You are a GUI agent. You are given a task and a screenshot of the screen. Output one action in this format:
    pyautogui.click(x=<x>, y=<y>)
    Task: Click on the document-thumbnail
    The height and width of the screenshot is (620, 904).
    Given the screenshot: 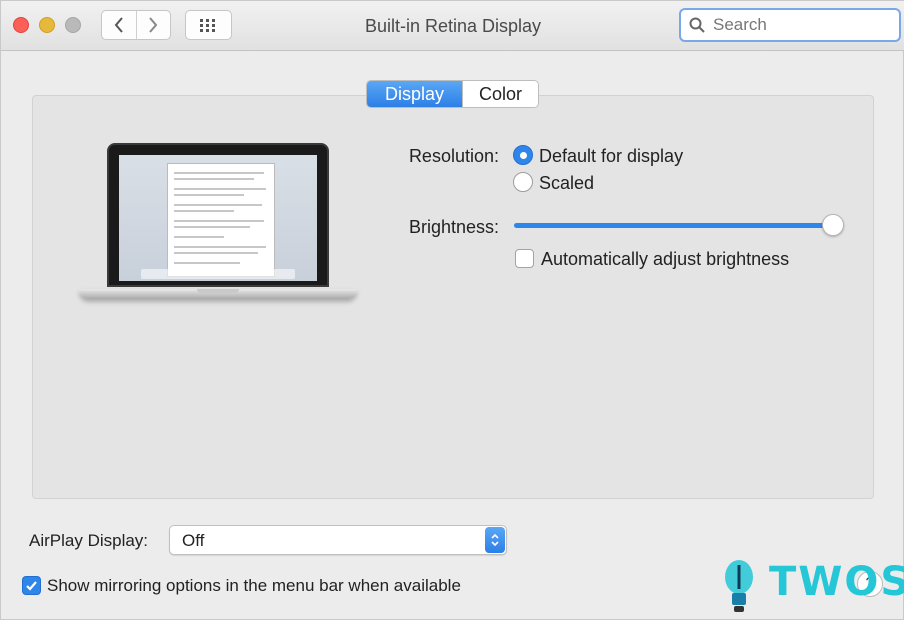 What is the action you would take?
    pyautogui.click(x=221, y=220)
    